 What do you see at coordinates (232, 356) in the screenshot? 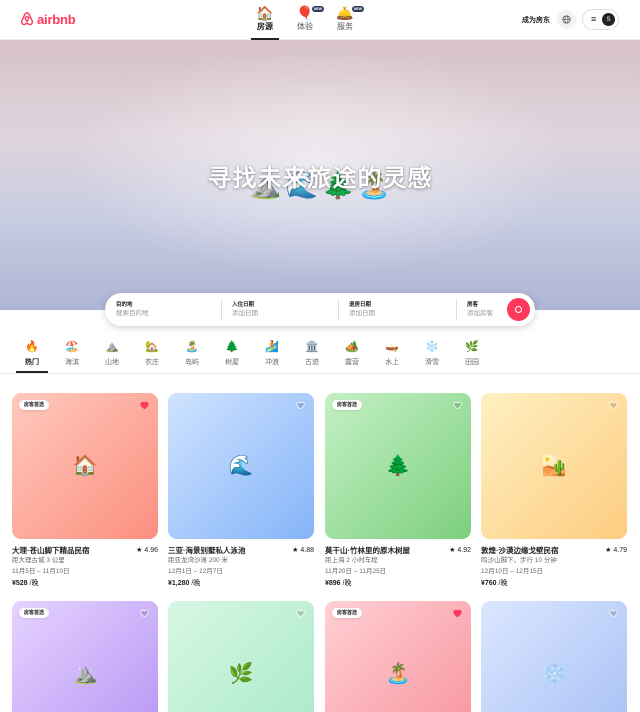
I see `category-item: 🌲 树屋` at bounding box center [232, 356].